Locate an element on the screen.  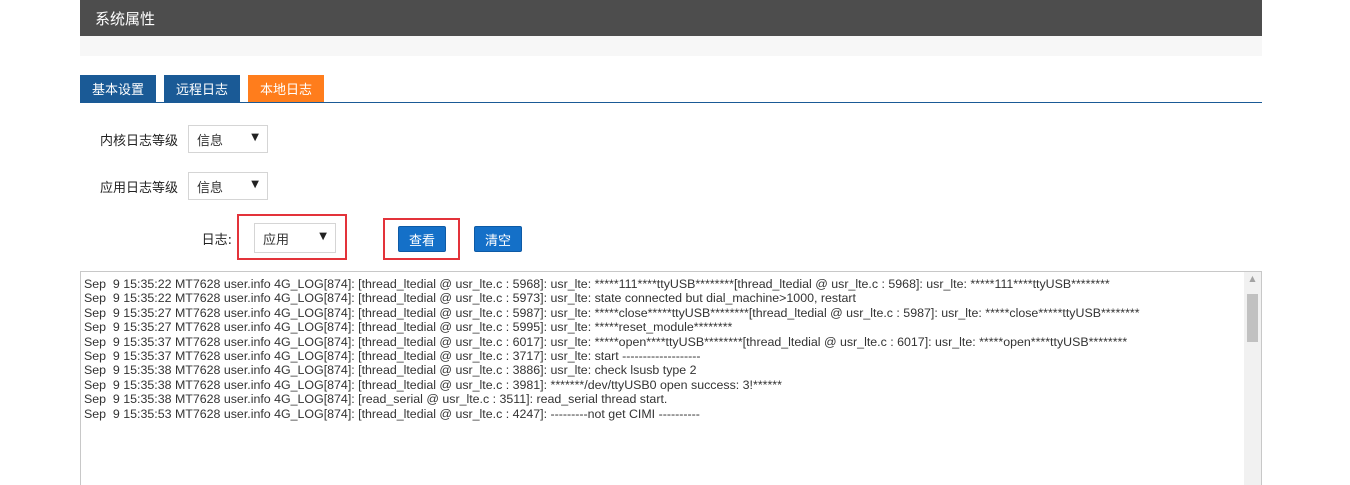
tab-local-log: 本地日志 is located at coordinates (286, 88).